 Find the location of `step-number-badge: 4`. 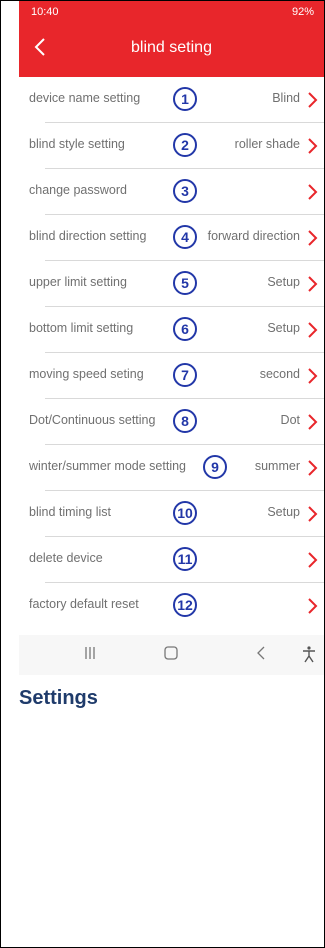

step-number-badge: 4 is located at coordinates (185, 237).